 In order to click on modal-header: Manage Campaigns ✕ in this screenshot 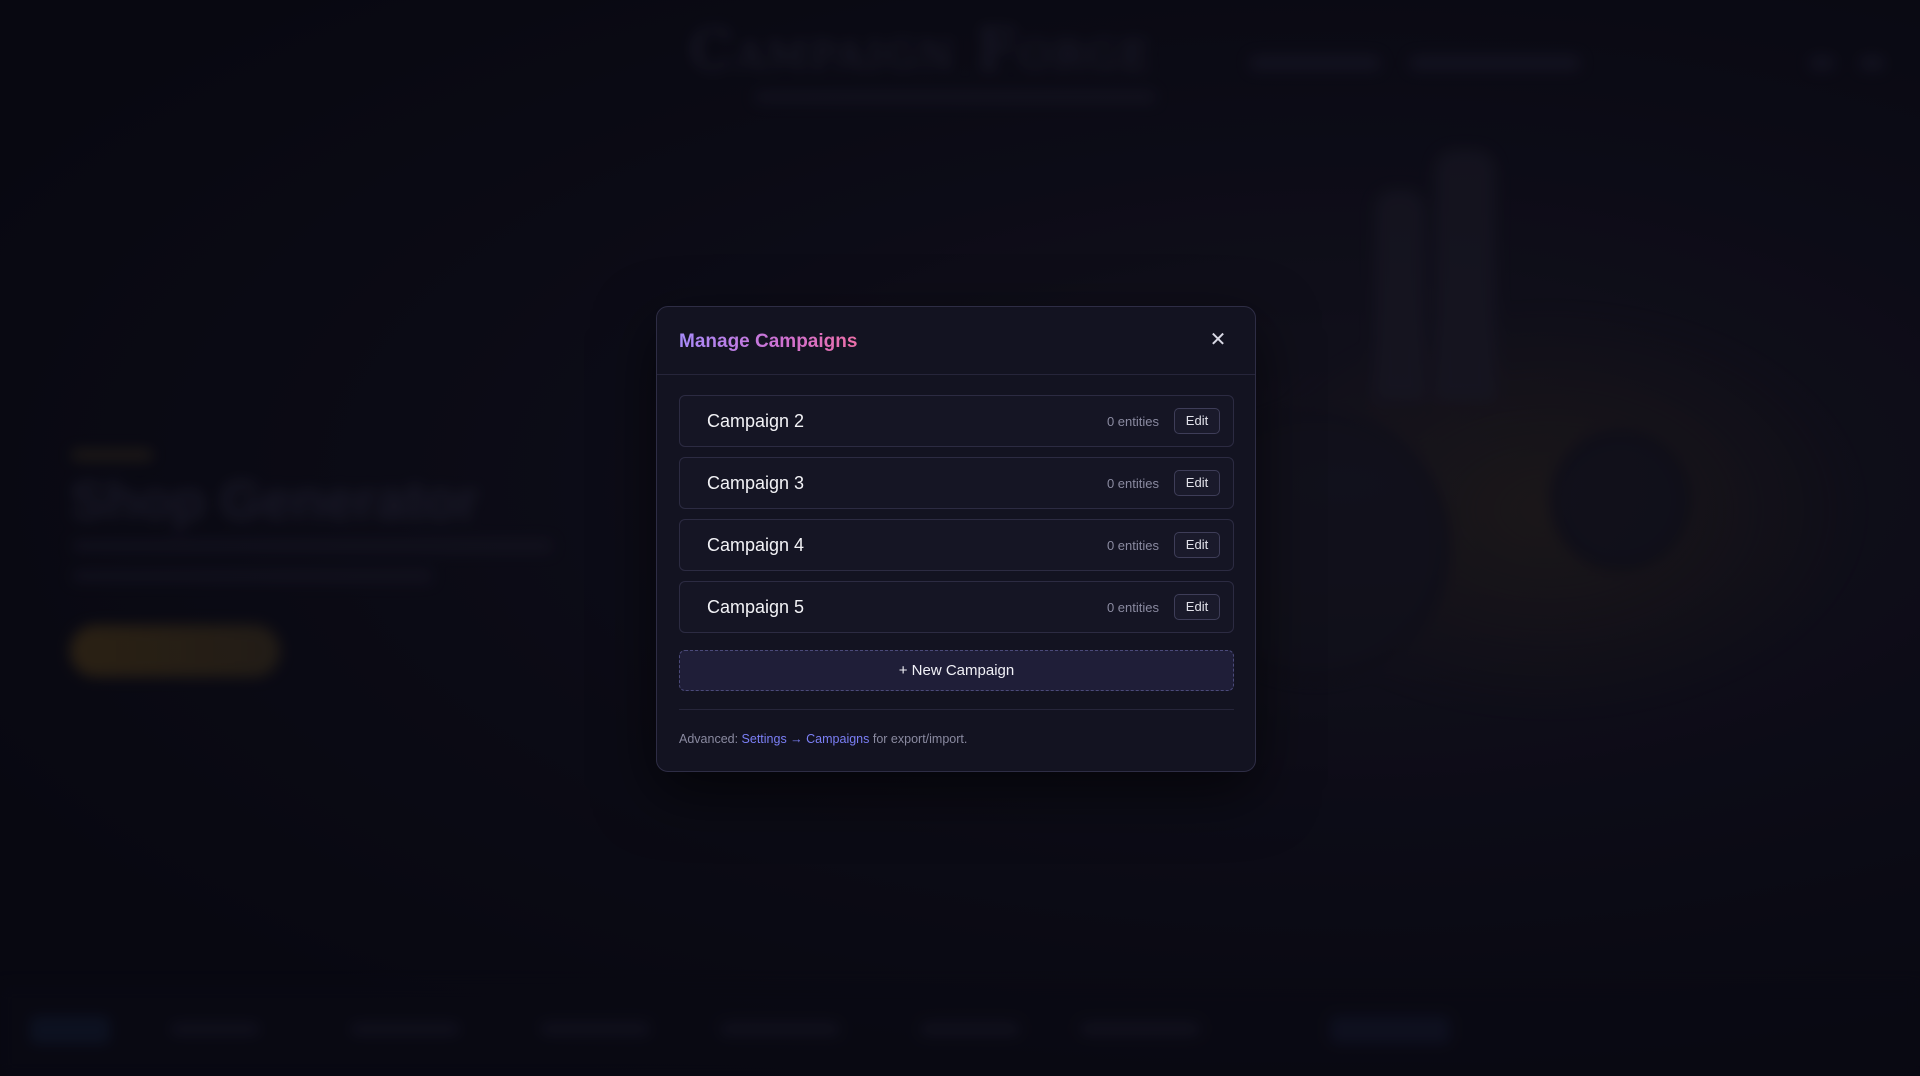, I will do `click(956, 341)`.